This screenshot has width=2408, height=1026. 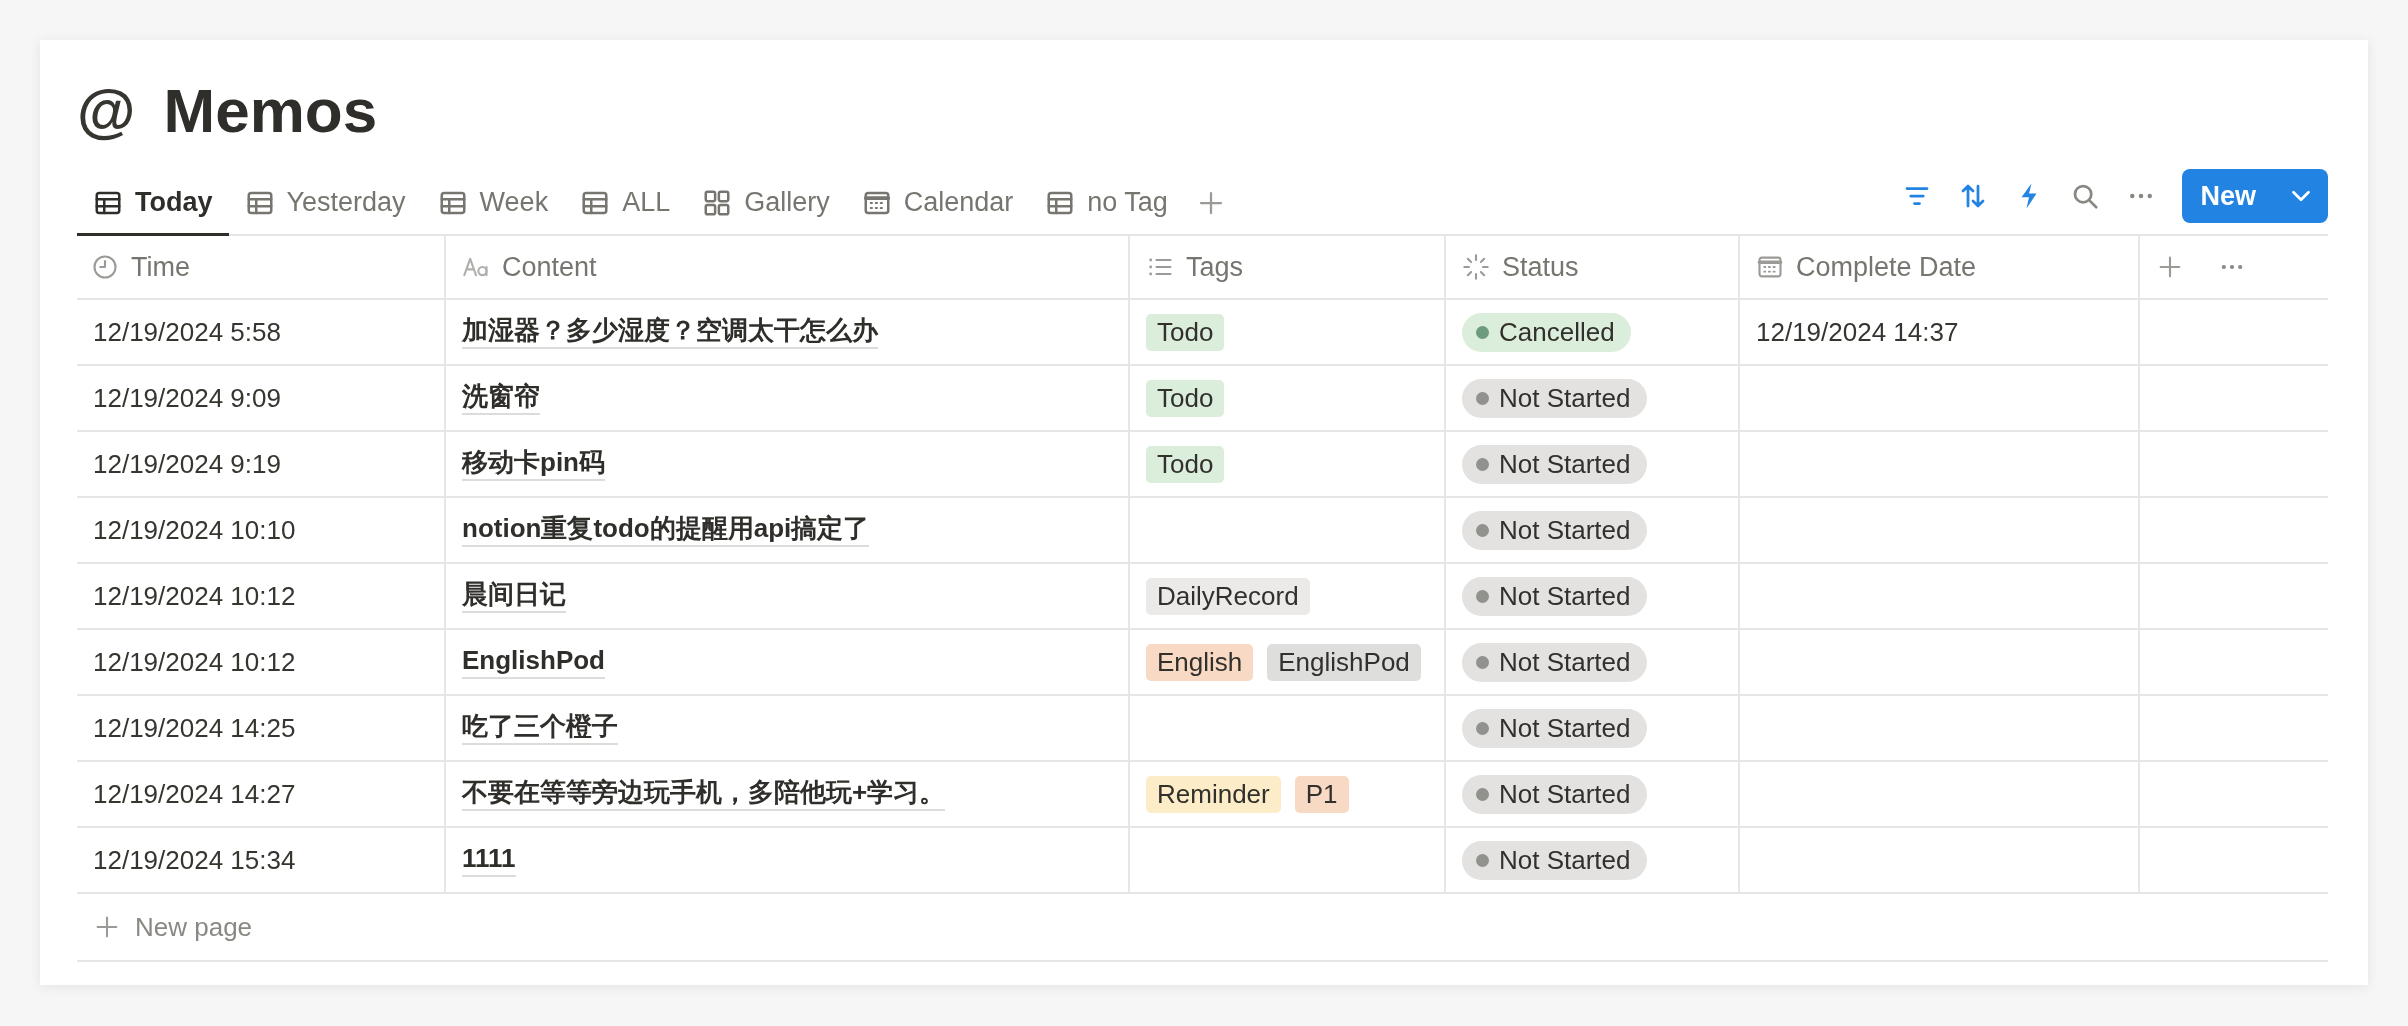 What do you see at coordinates (489, 860) in the screenshot?
I see `page-link: 1111` at bounding box center [489, 860].